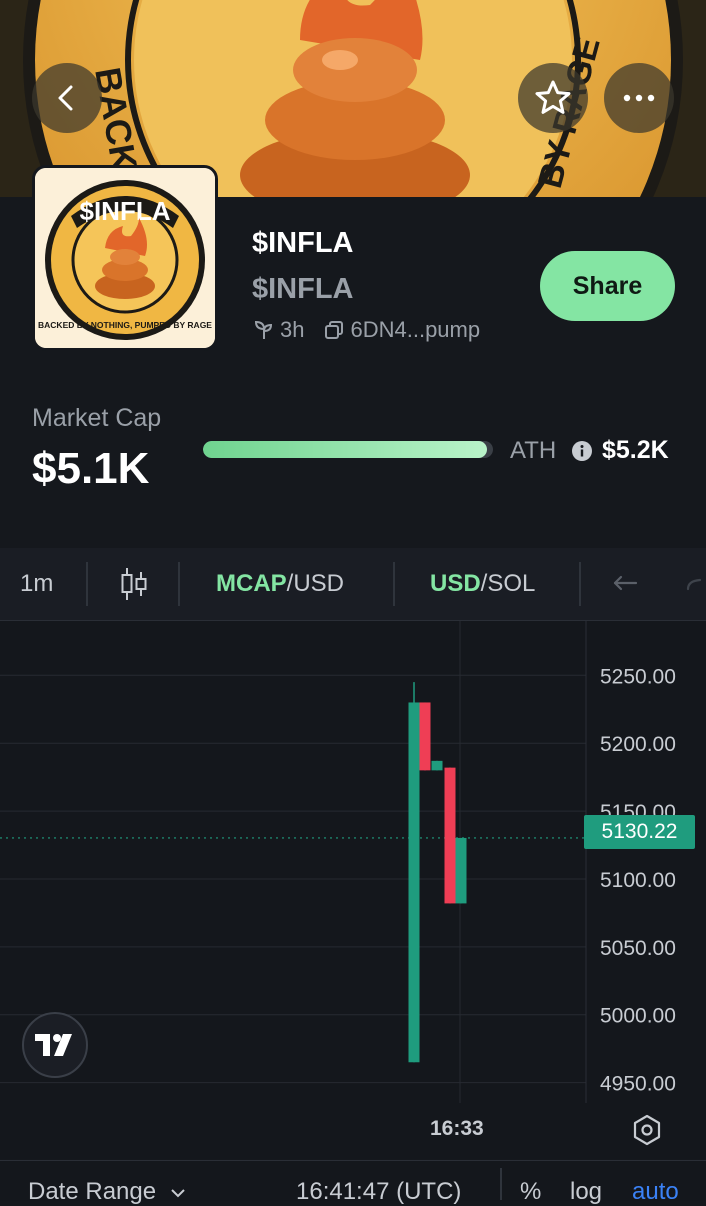 The height and width of the screenshot is (1206, 706). I want to click on undo-icon, so click(625, 583).